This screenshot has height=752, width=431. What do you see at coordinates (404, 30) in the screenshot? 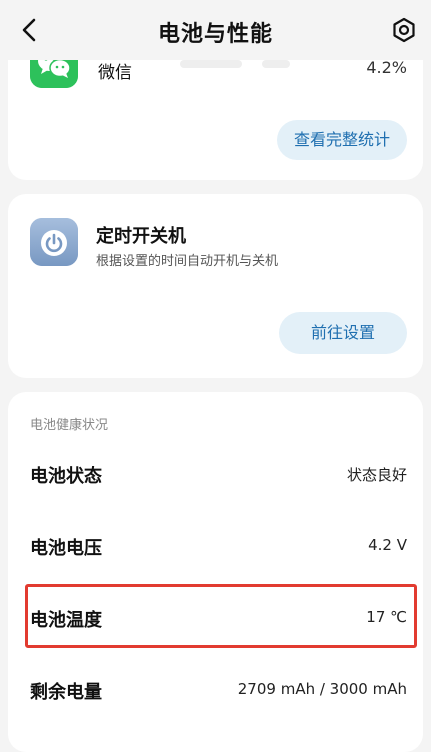
I see `gear-icon` at bounding box center [404, 30].